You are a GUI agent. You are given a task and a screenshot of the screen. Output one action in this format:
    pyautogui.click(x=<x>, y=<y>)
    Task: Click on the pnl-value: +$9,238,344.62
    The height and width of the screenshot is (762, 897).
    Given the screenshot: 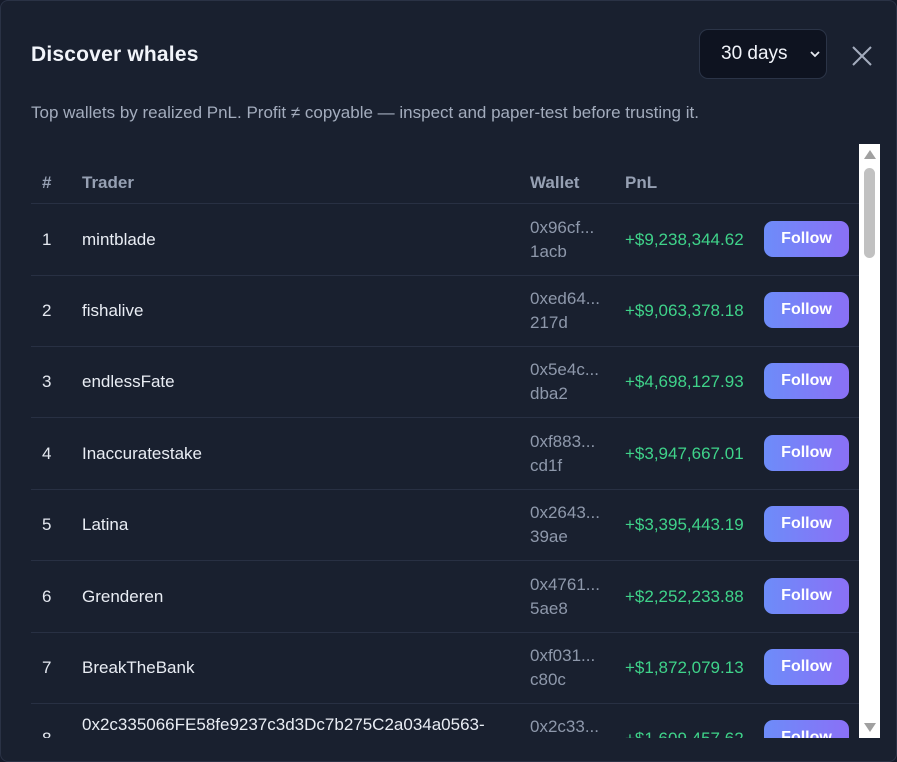 What is the action you would take?
    pyautogui.click(x=684, y=239)
    